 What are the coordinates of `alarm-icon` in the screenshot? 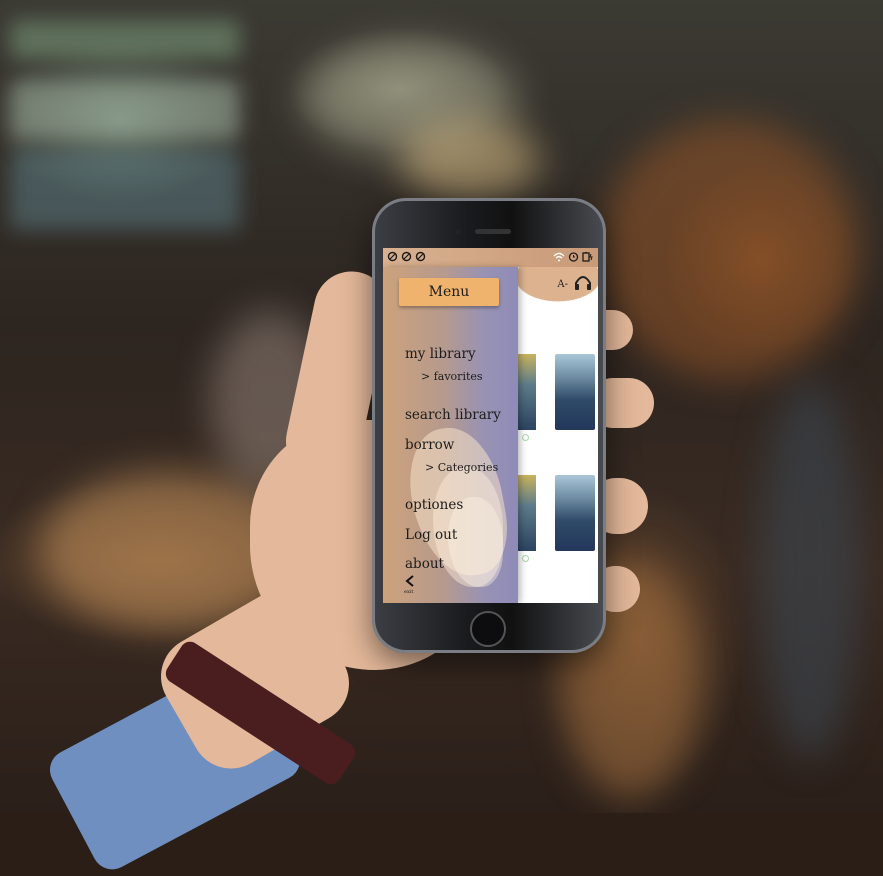 It's located at (573, 257).